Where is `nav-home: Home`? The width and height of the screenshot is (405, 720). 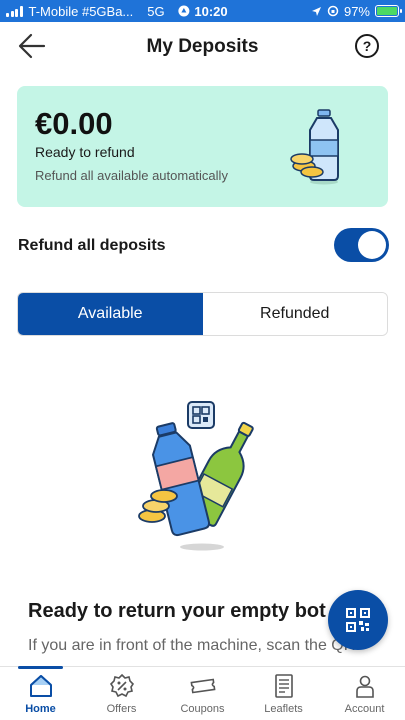
nav-home: Home is located at coordinates (40, 693).